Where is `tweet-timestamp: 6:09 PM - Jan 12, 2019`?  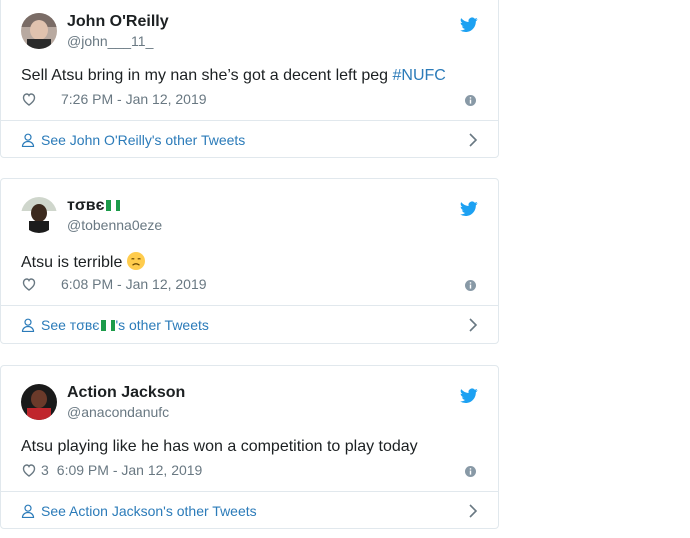 tweet-timestamp: 6:09 PM - Jan 12, 2019 is located at coordinates (130, 470).